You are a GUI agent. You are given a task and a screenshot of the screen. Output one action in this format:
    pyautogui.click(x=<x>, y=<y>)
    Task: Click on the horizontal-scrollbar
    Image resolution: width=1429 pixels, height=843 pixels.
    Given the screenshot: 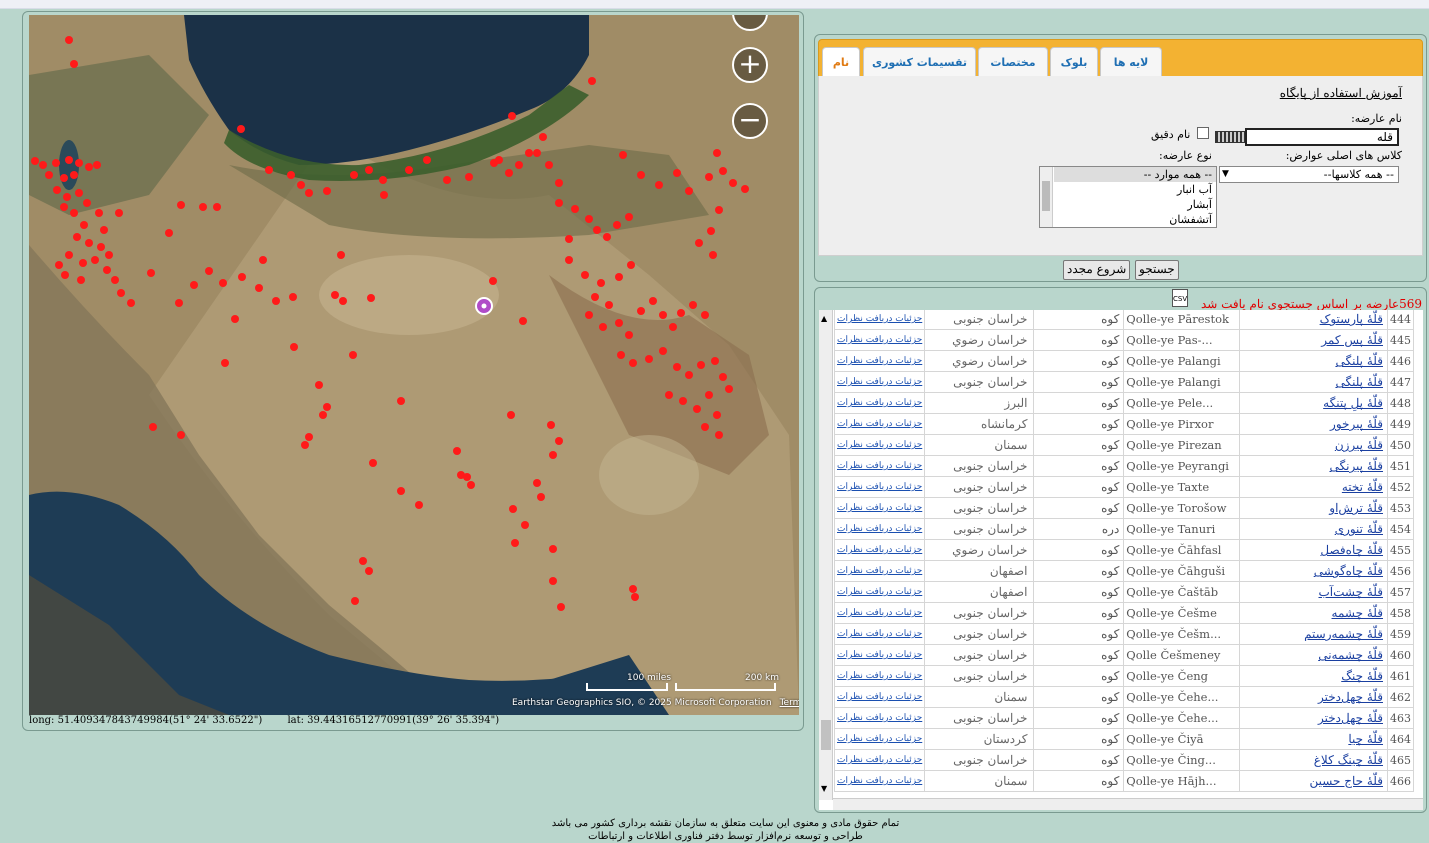 What is the action you would take?
    pyautogui.click(x=1128, y=804)
    